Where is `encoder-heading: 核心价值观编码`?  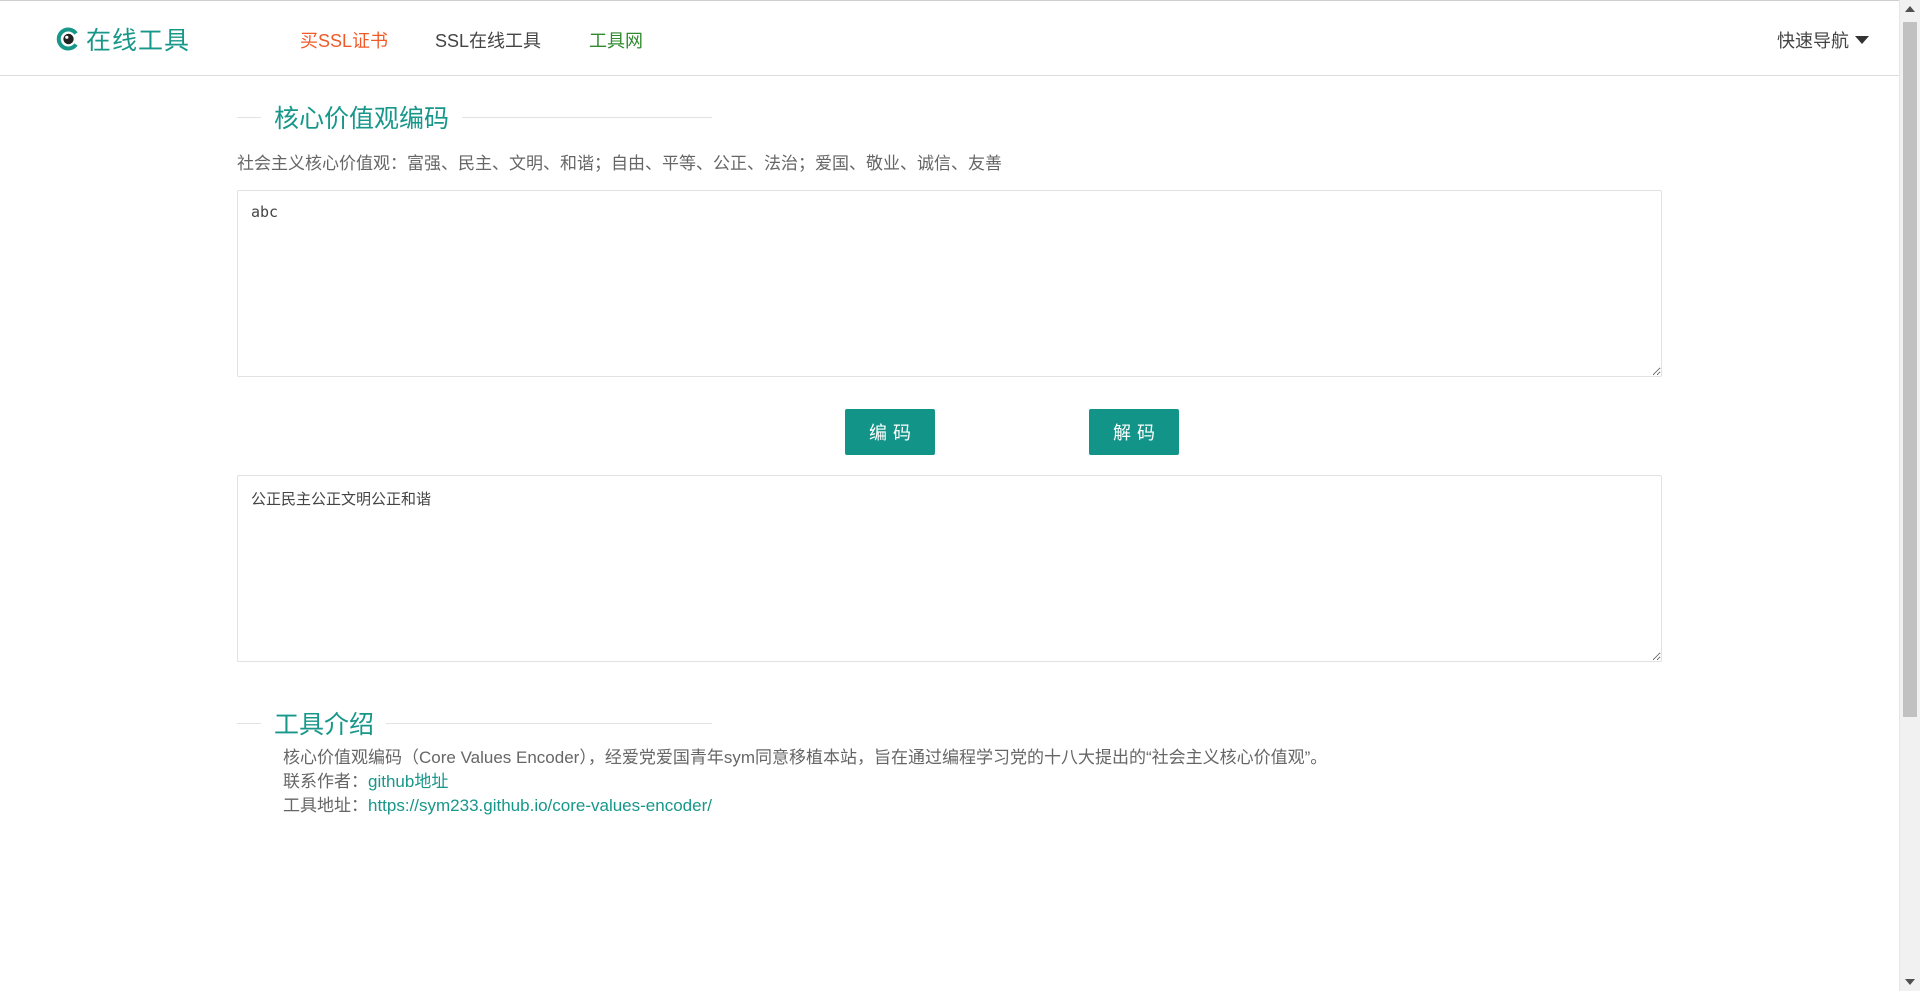
encoder-heading: 核心价值观编码 is located at coordinates (474, 117).